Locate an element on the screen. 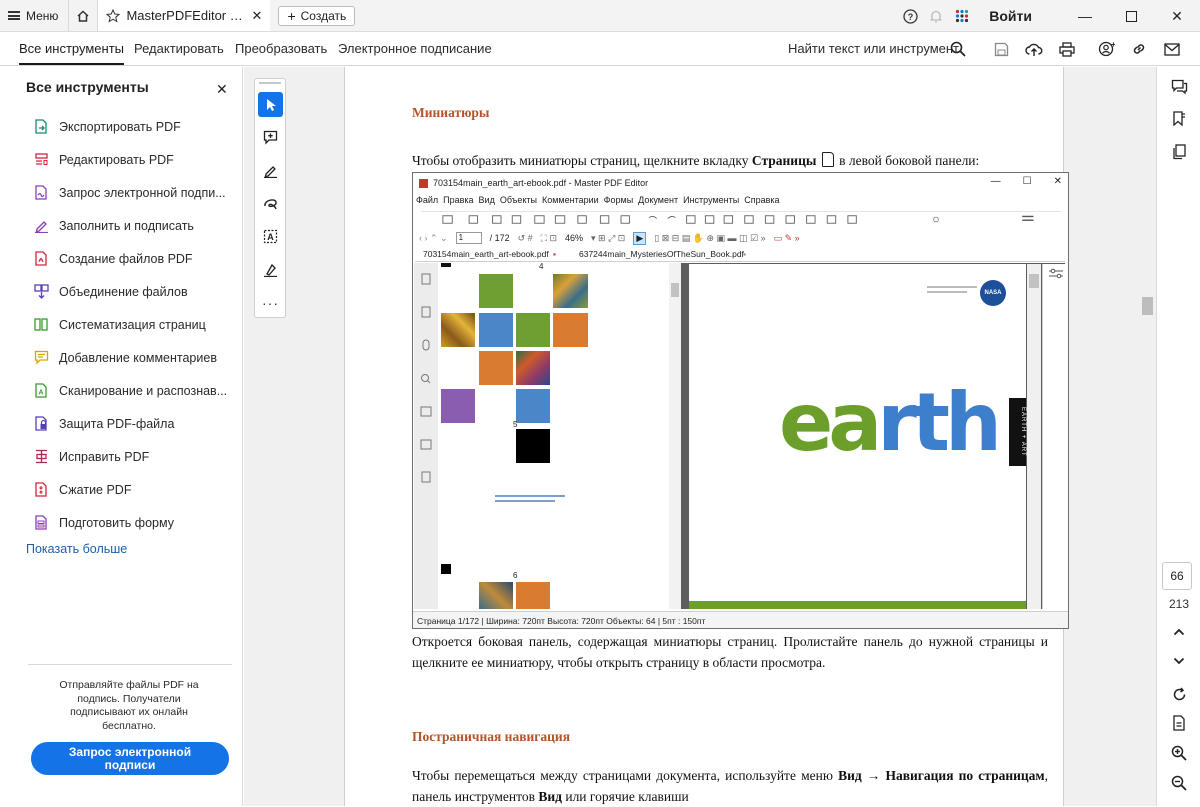 The height and width of the screenshot is (807, 1200). zoom-in-icon is located at coordinates (1178, 753).